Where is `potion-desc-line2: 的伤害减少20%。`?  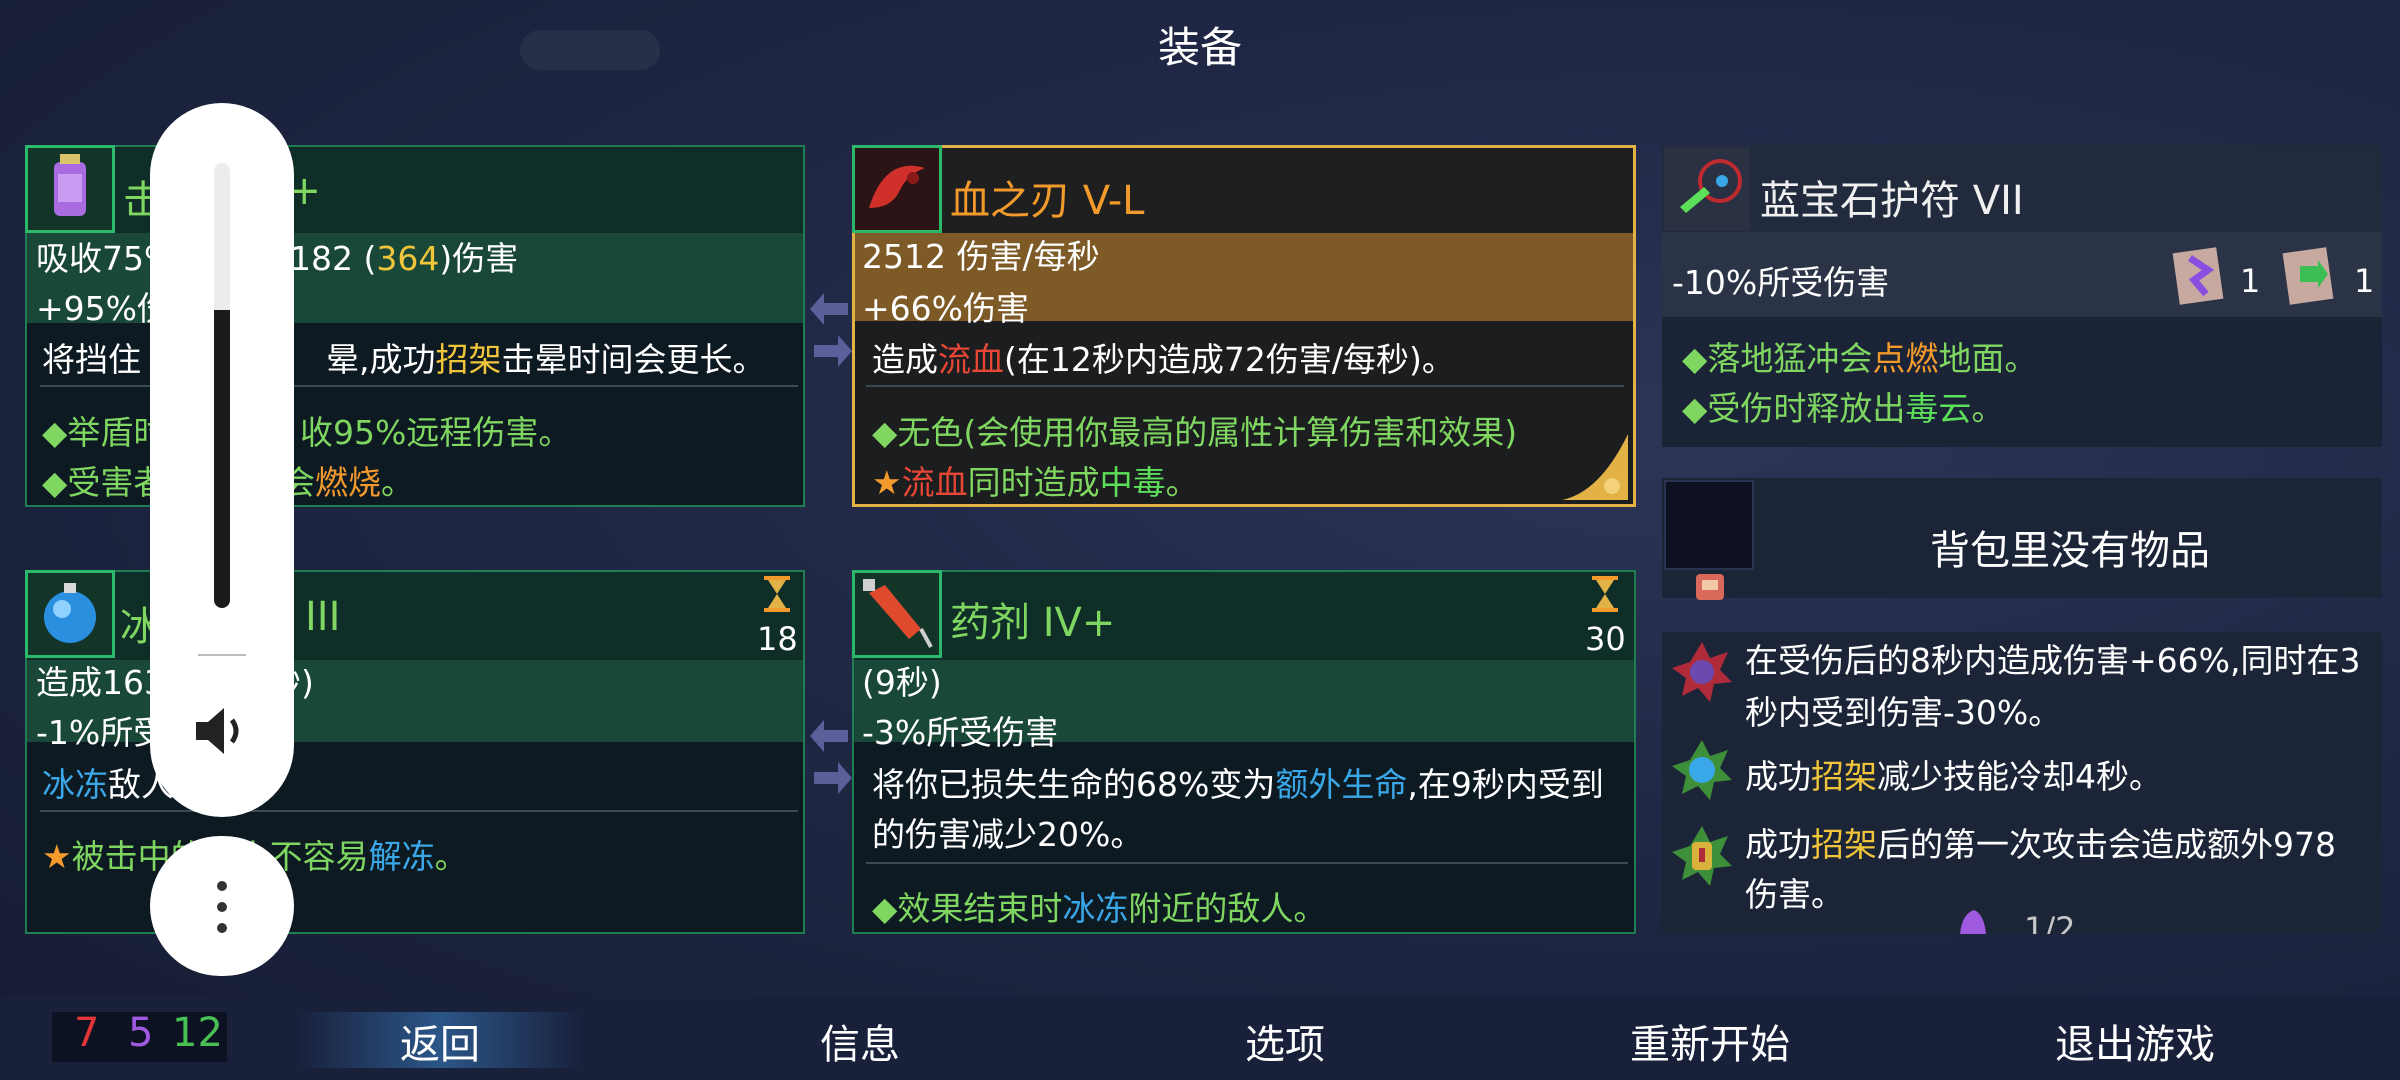
potion-desc-line2: 的伤害减少20%。 is located at coordinates (1008, 834).